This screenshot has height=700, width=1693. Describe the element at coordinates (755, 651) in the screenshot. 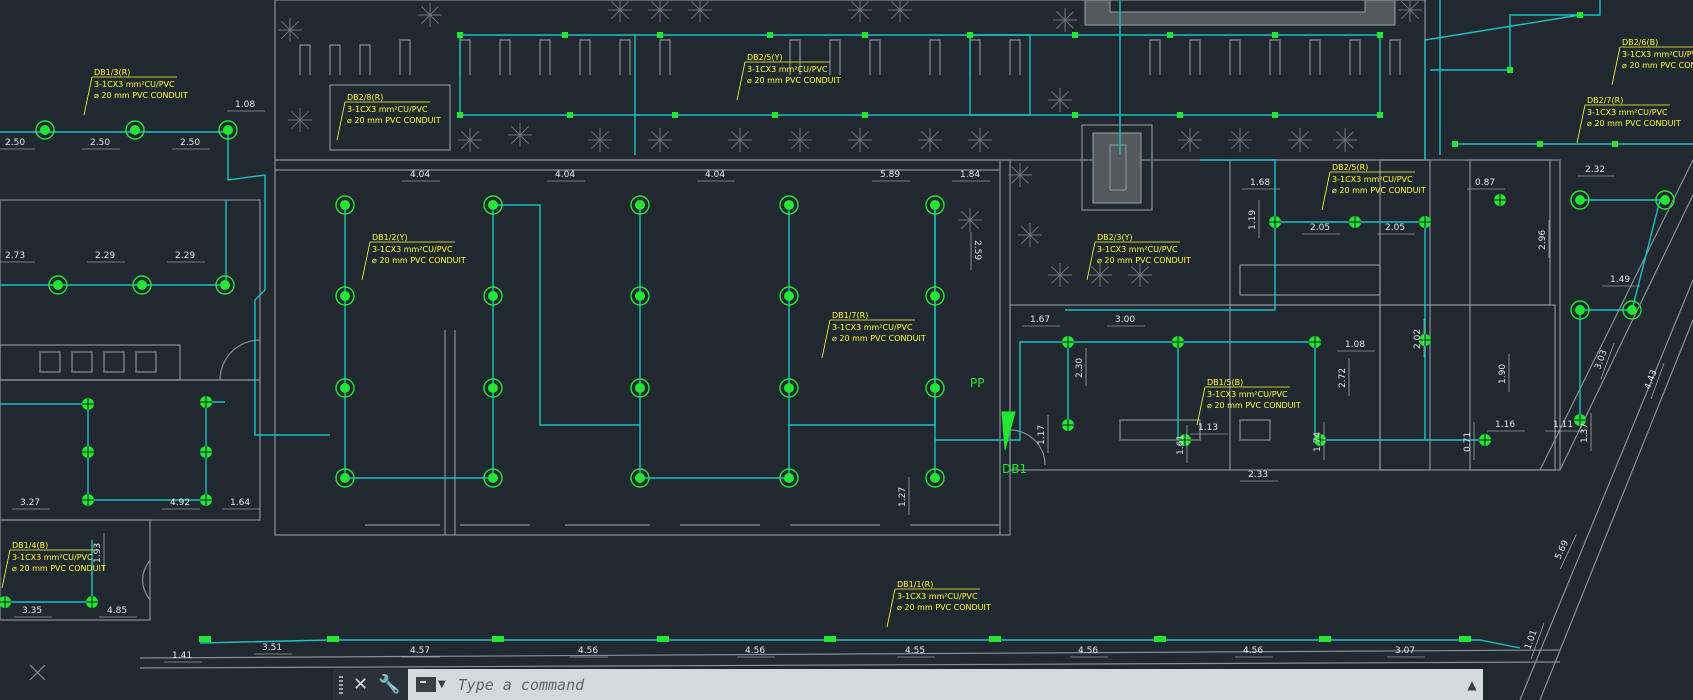

I see `dimension-label: 4.56` at that location.